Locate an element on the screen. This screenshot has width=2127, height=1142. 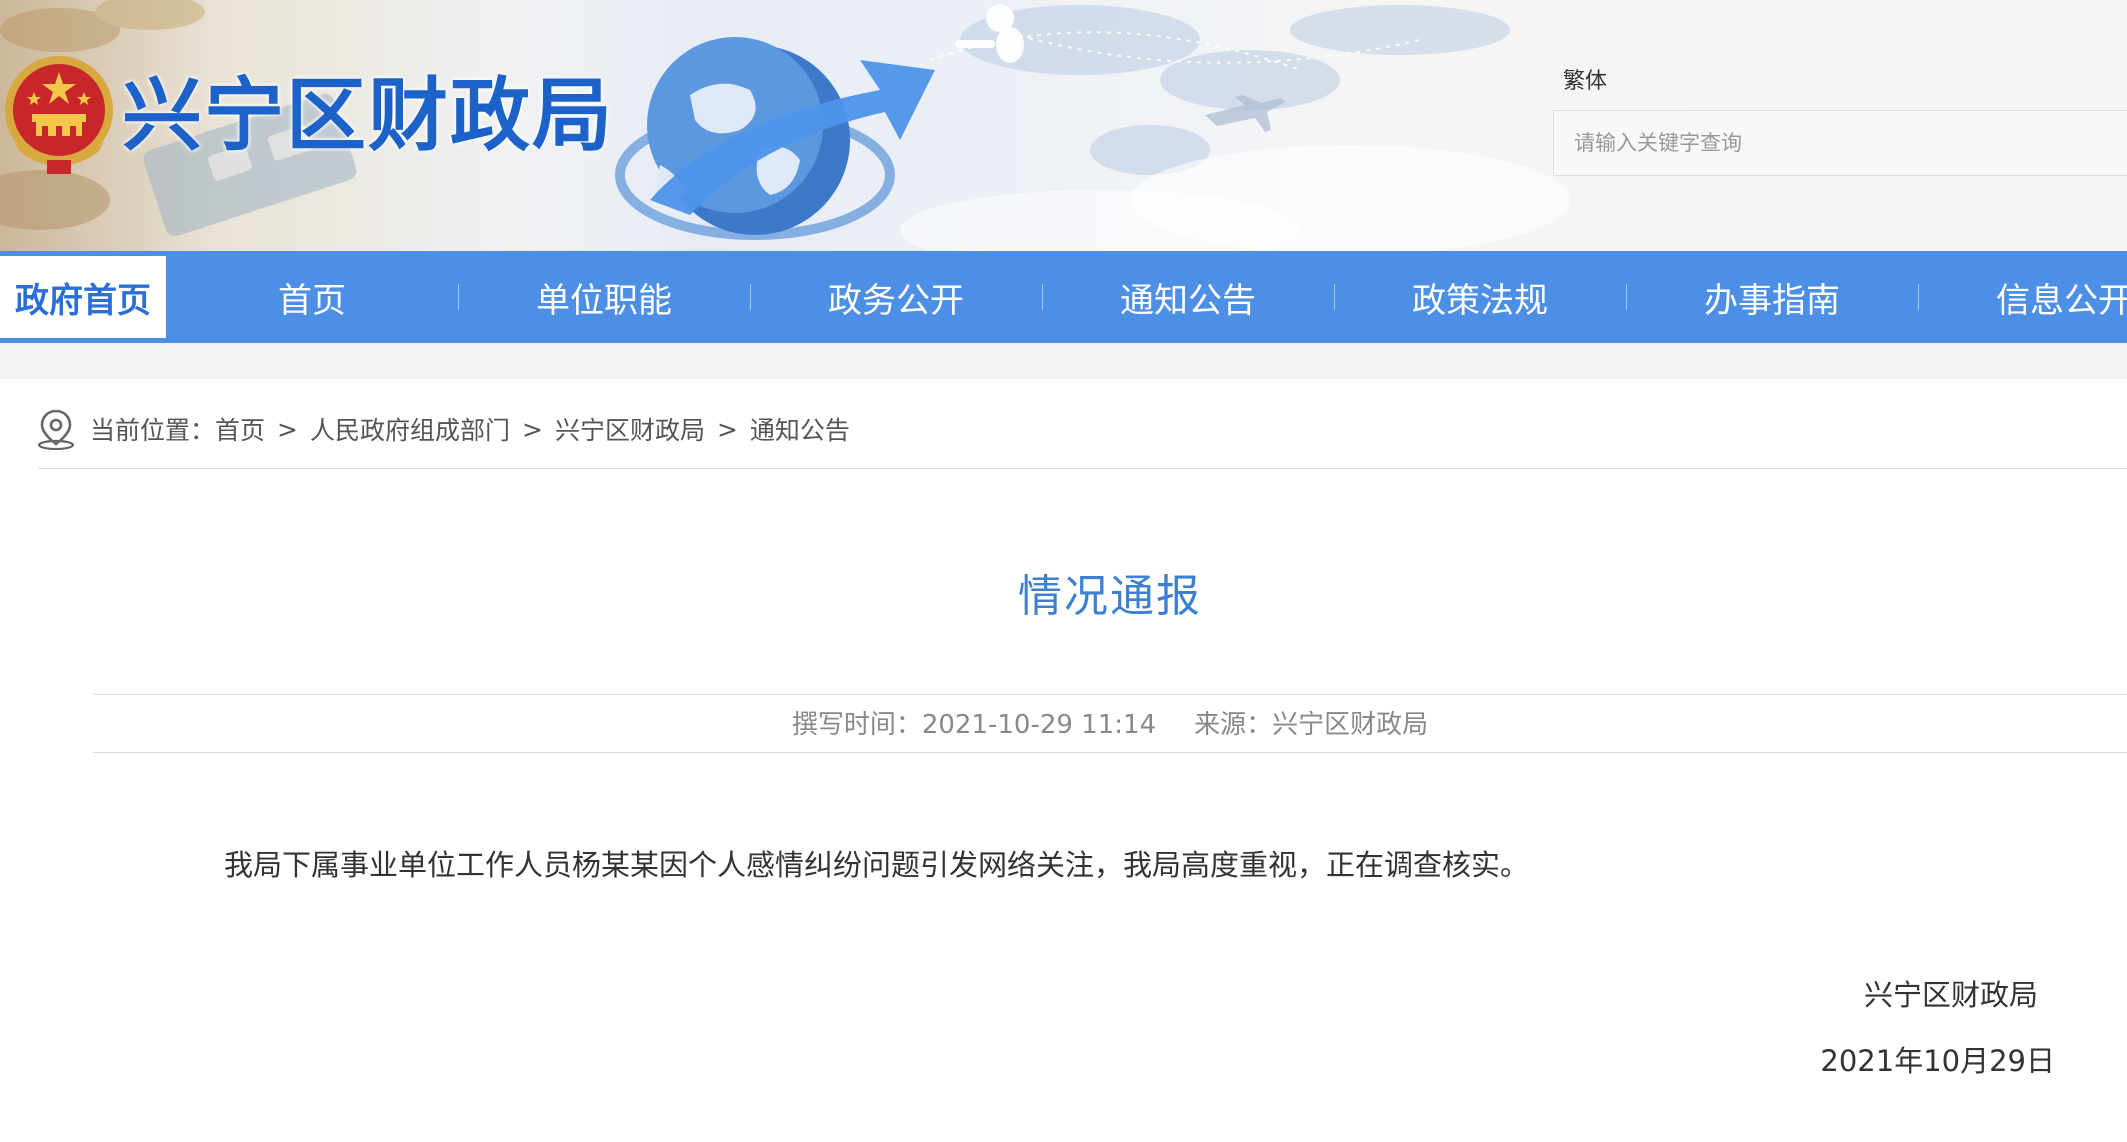
meta-source-value: 兴宁区财政局 is located at coordinates (1350, 725).